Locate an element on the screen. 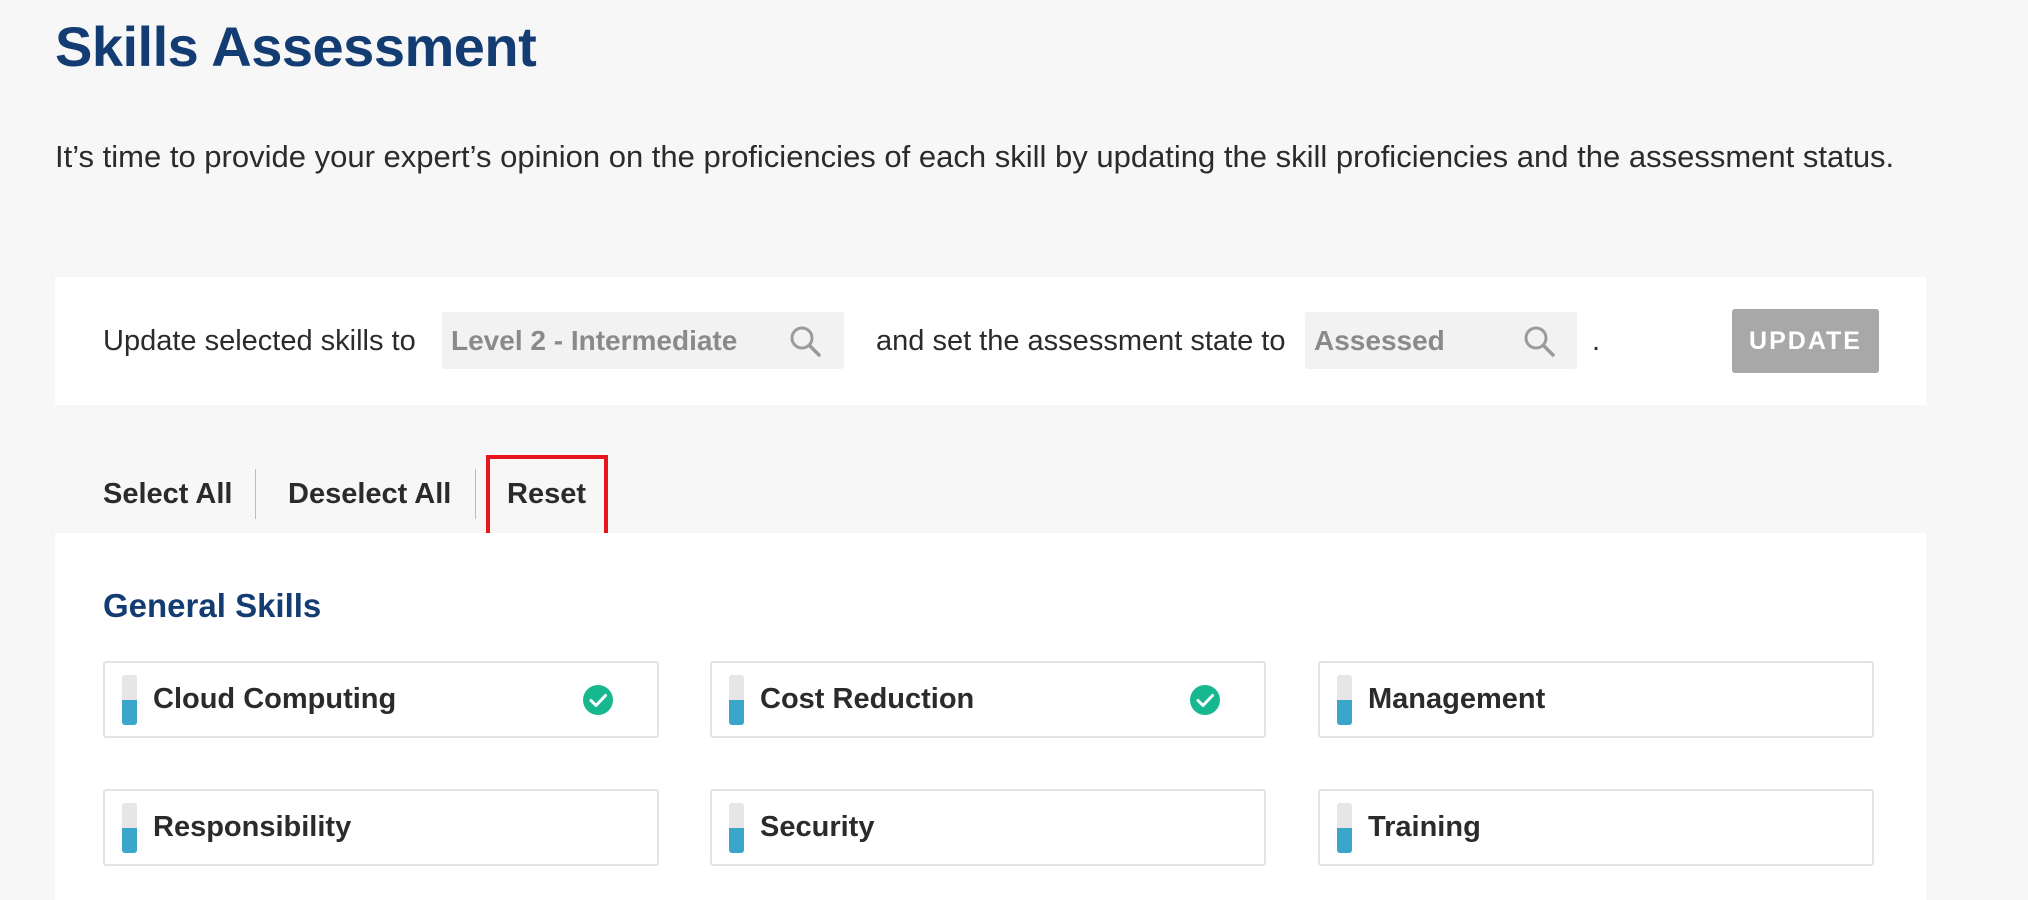  level-select: Level 2 - Intermediate is located at coordinates (643, 340).